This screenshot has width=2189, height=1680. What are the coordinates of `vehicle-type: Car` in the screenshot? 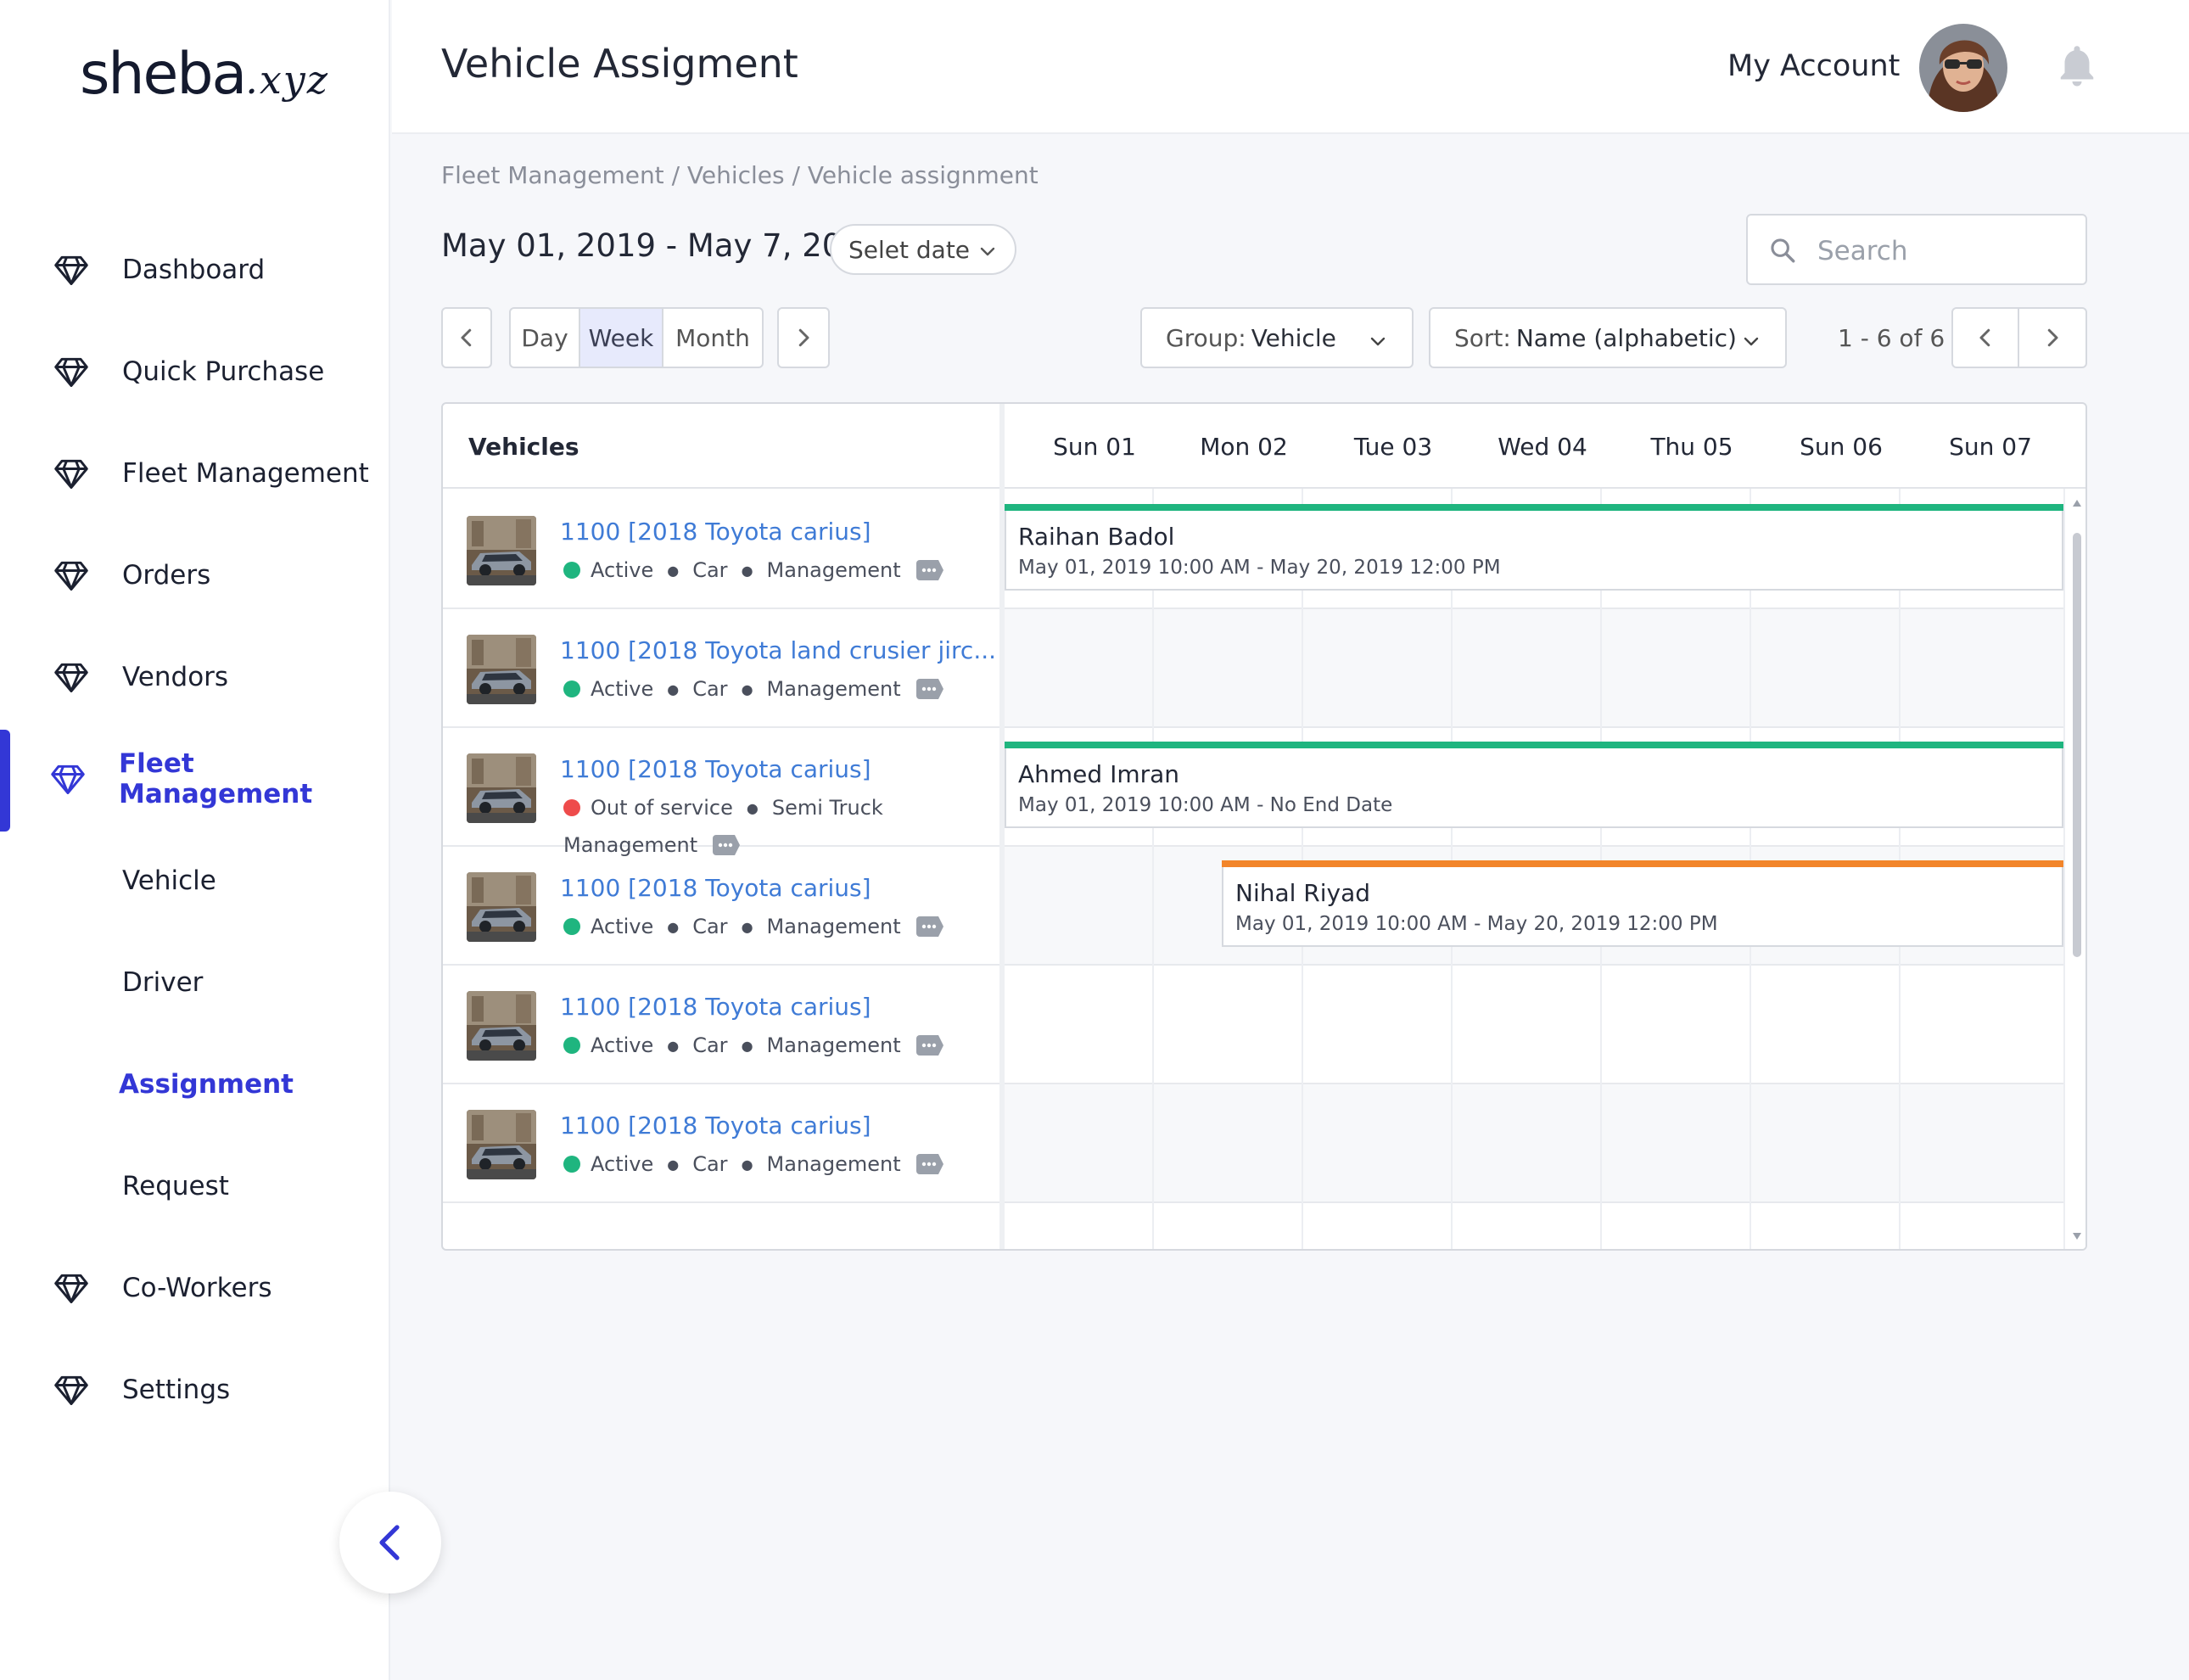 It's located at (710, 570).